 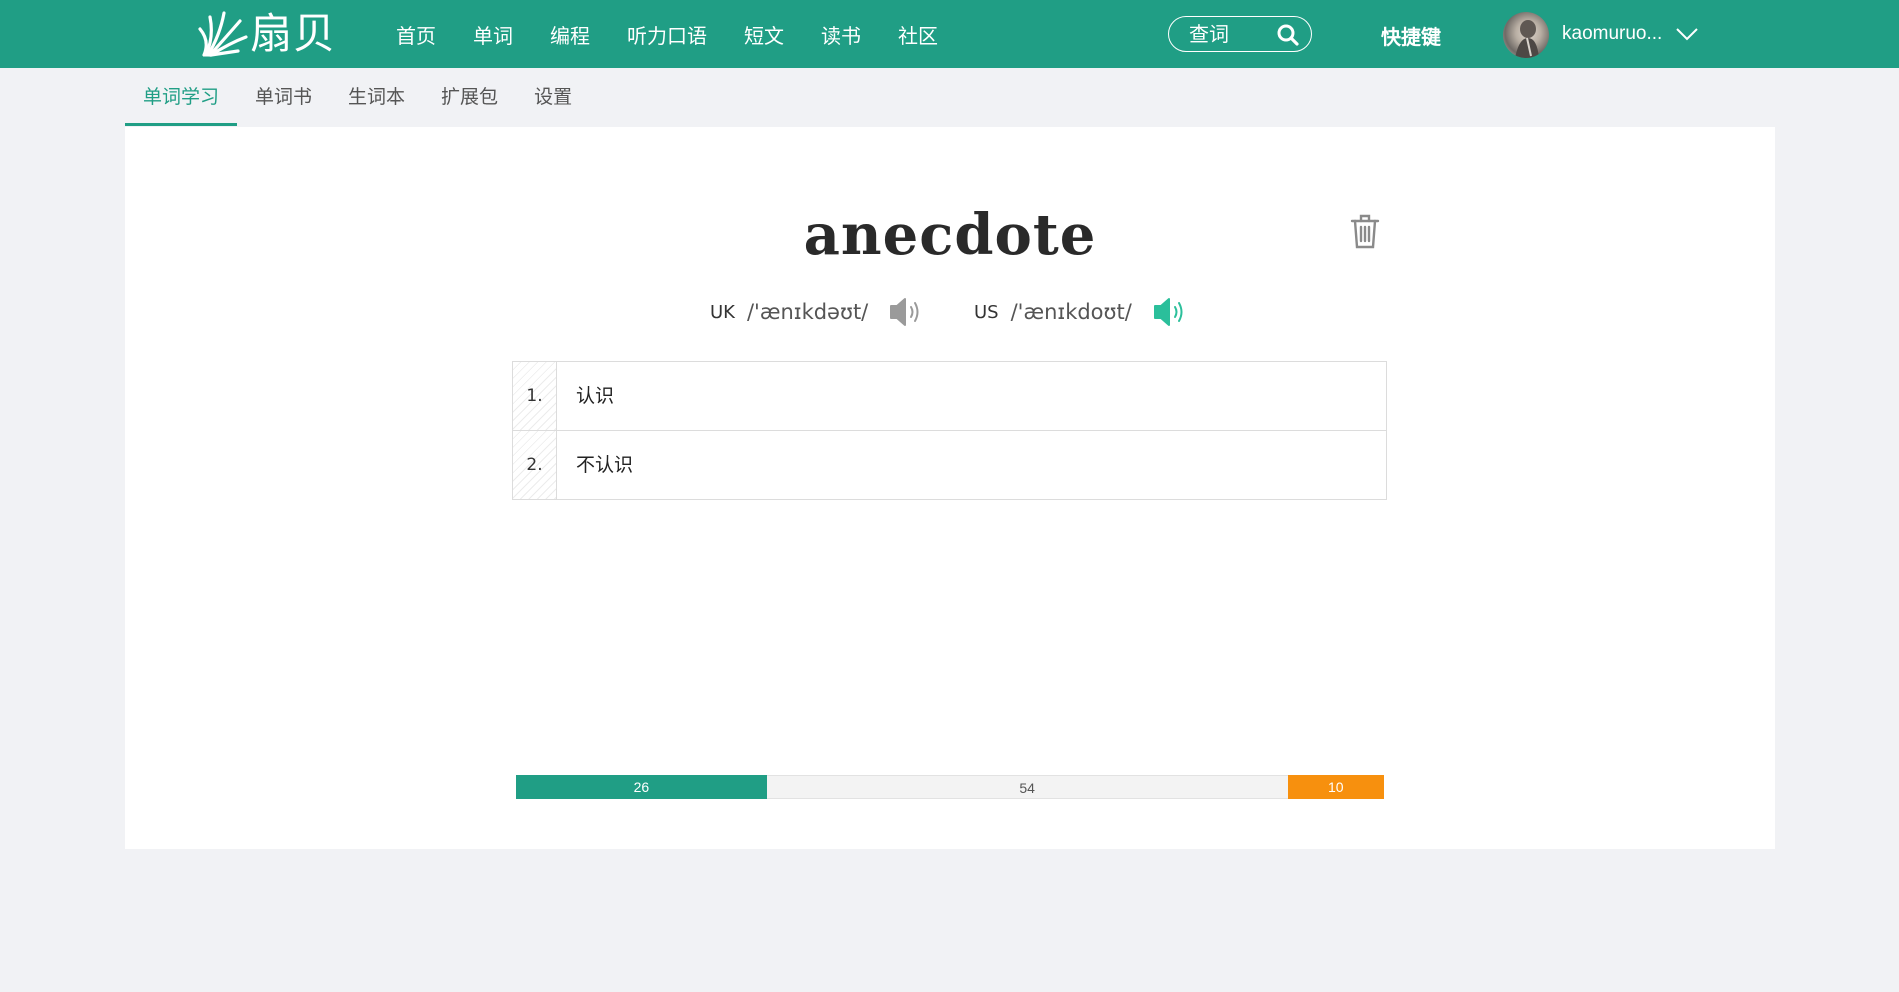 I want to click on logo-text: 扇贝, so click(x=293, y=33).